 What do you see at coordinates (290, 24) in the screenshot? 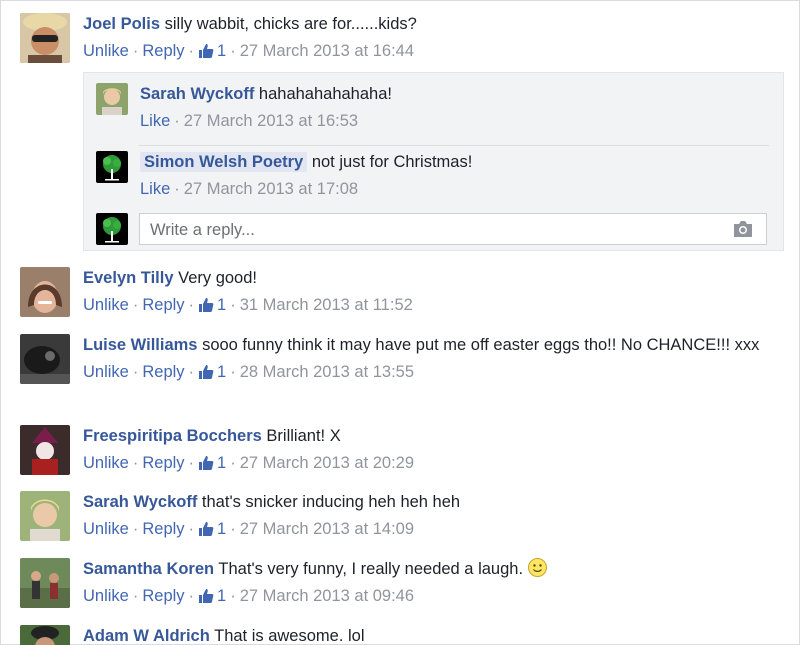
I see `comment-text: silly wabbit, chicks are for......kids?` at bounding box center [290, 24].